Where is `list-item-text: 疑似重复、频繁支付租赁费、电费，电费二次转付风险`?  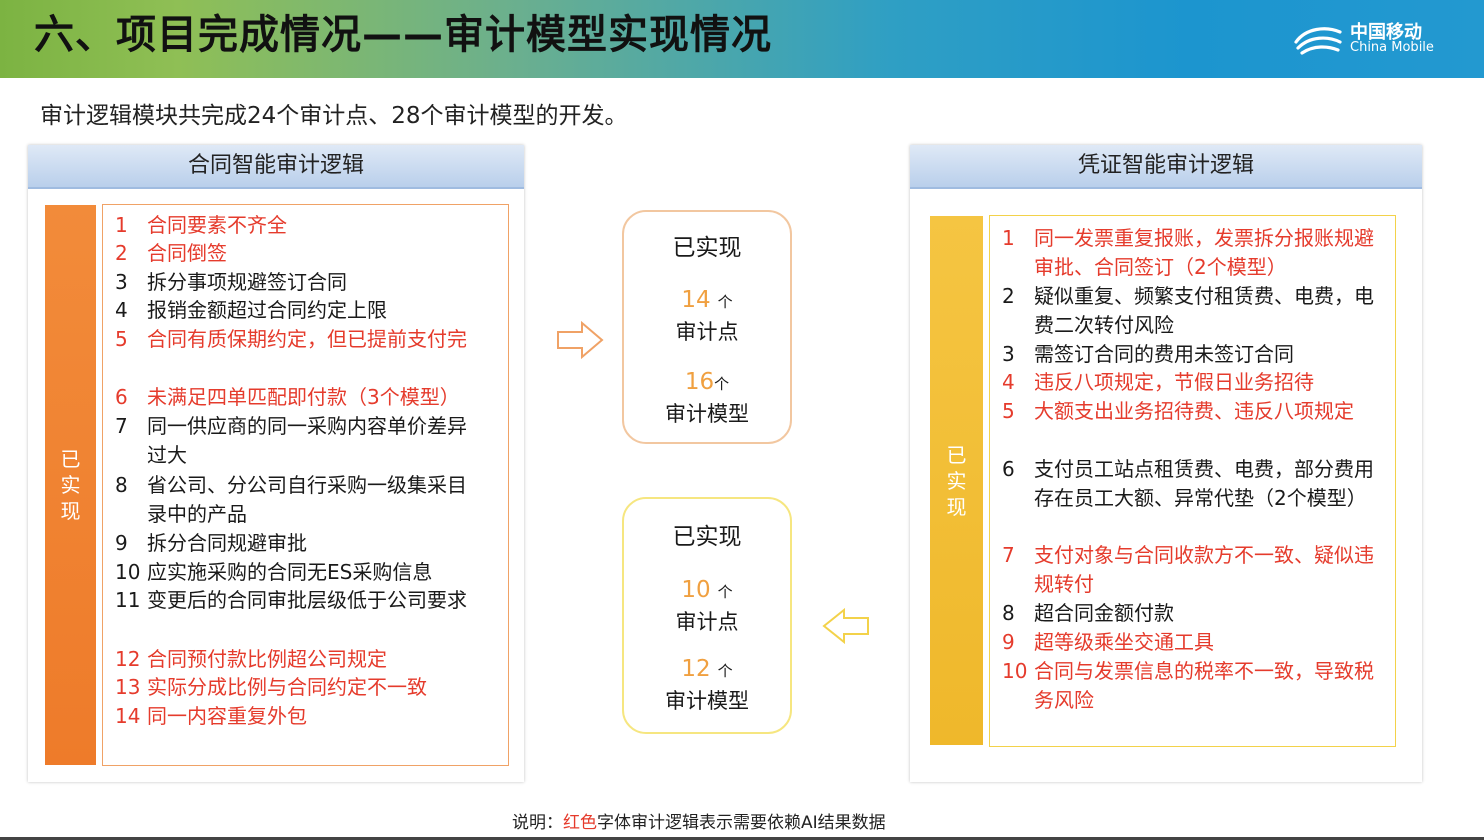 list-item-text: 疑似重复、频繁支付租赁费、电费，电费二次转付风险 is located at coordinates (1204, 310).